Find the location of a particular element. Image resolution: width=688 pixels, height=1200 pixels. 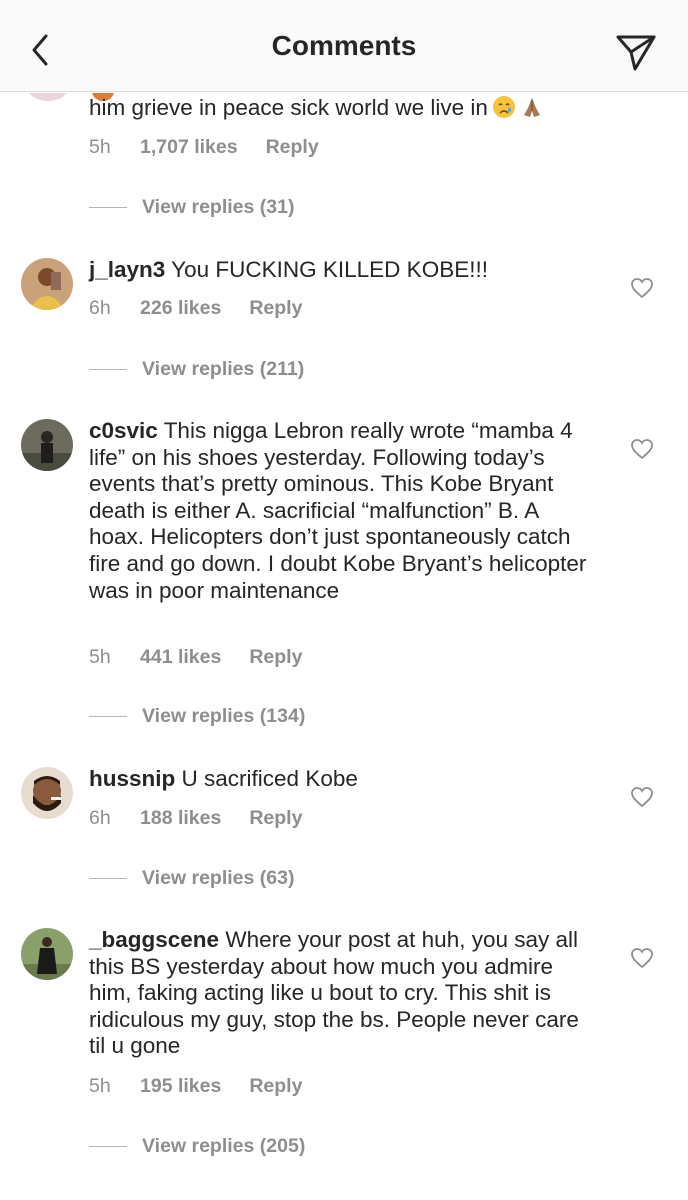

view-replies-label: View replies (63) is located at coordinates (218, 878).